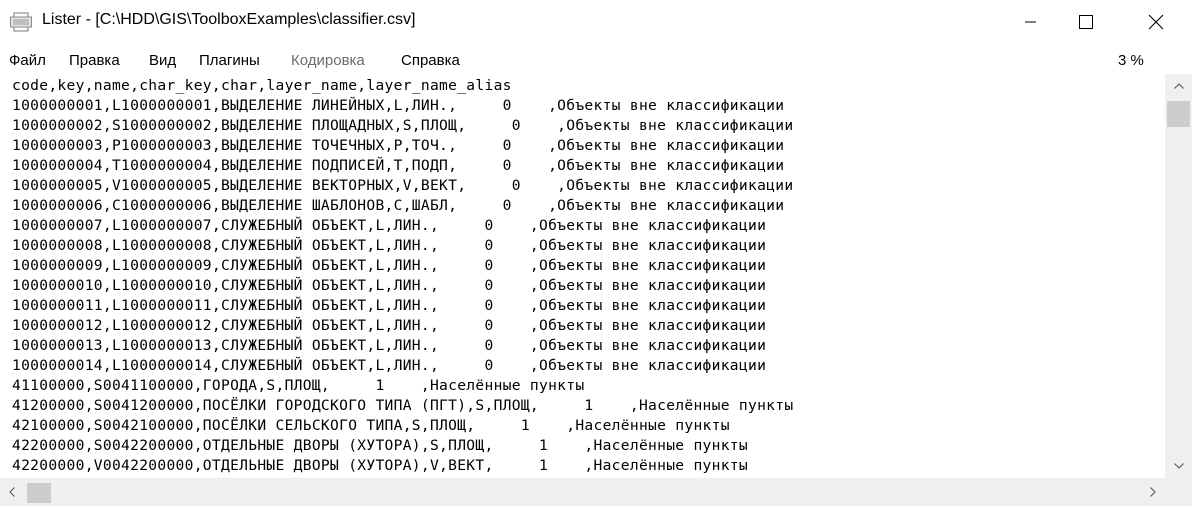 The image size is (1192, 506). I want to click on menu-encoding: Кодировка, so click(328, 60).